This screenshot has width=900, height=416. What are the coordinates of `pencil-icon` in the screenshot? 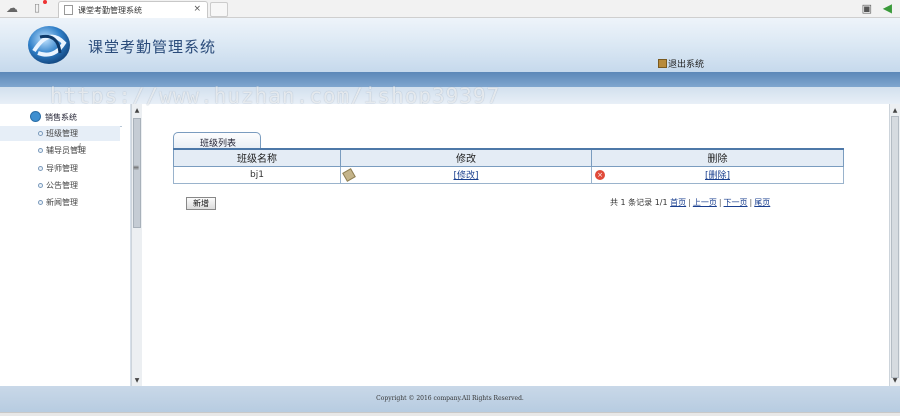 It's located at (349, 174).